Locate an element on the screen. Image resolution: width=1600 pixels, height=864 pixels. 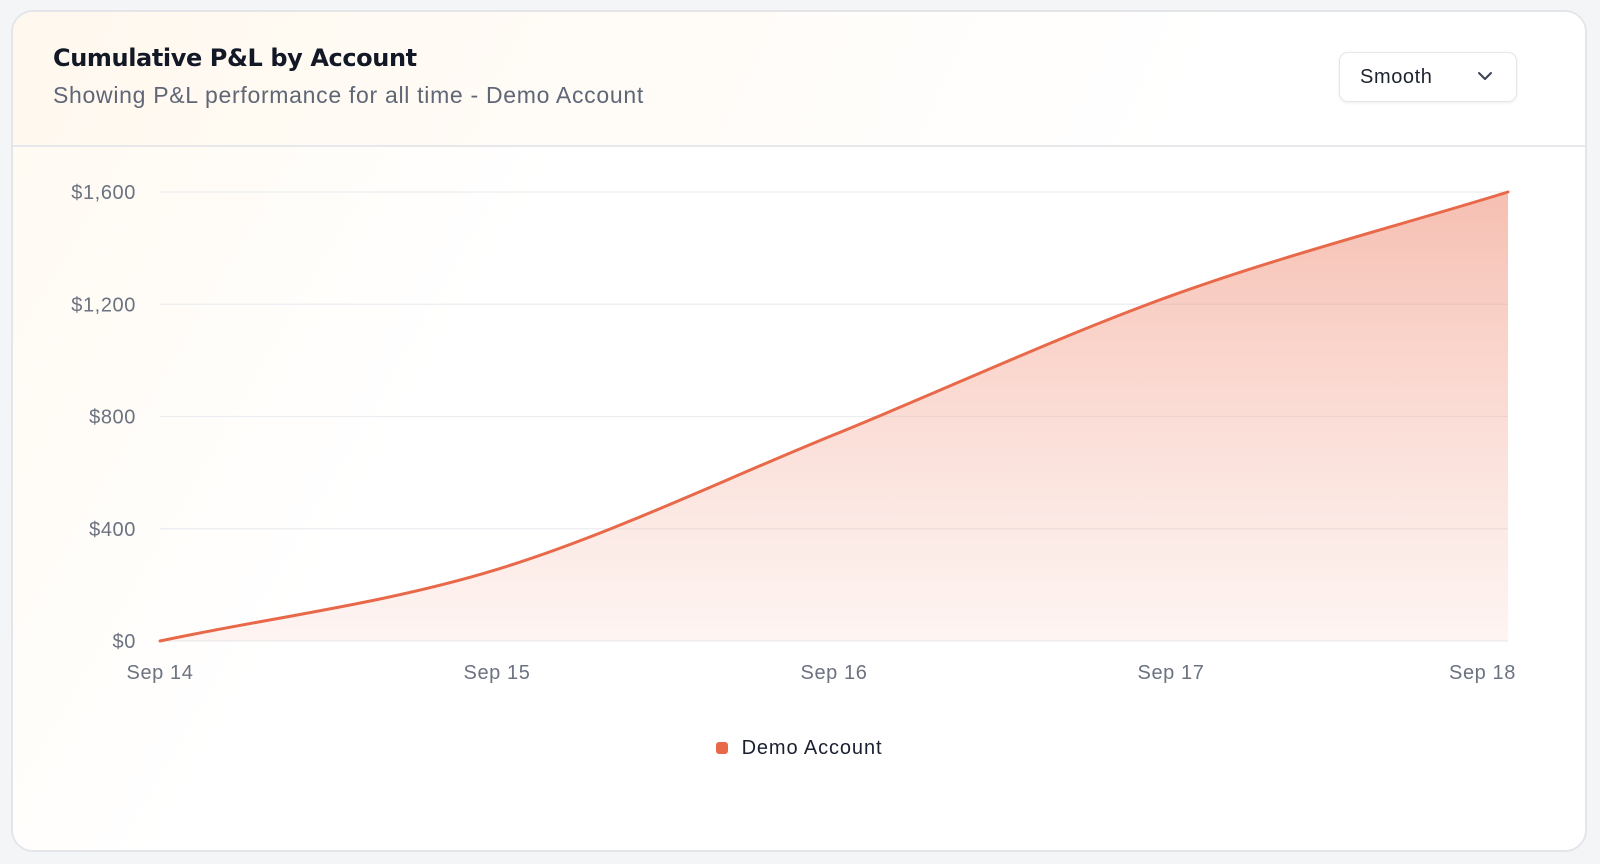
chart-legend: Demo Account is located at coordinates (799, 748).